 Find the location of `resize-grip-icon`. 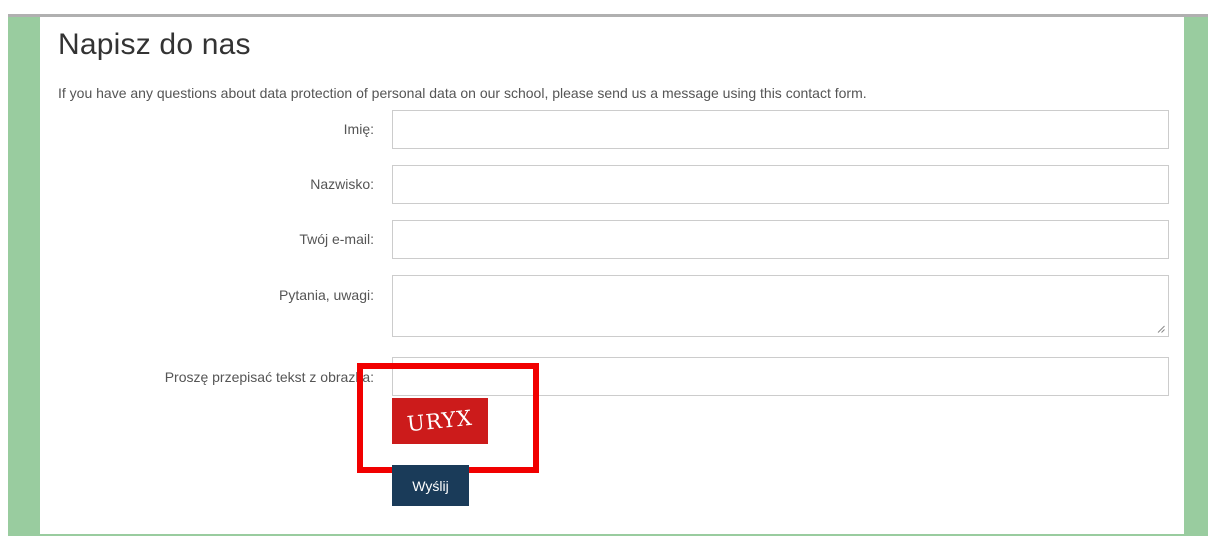

resize-grip-icon is located at coordinates (1161, 329).